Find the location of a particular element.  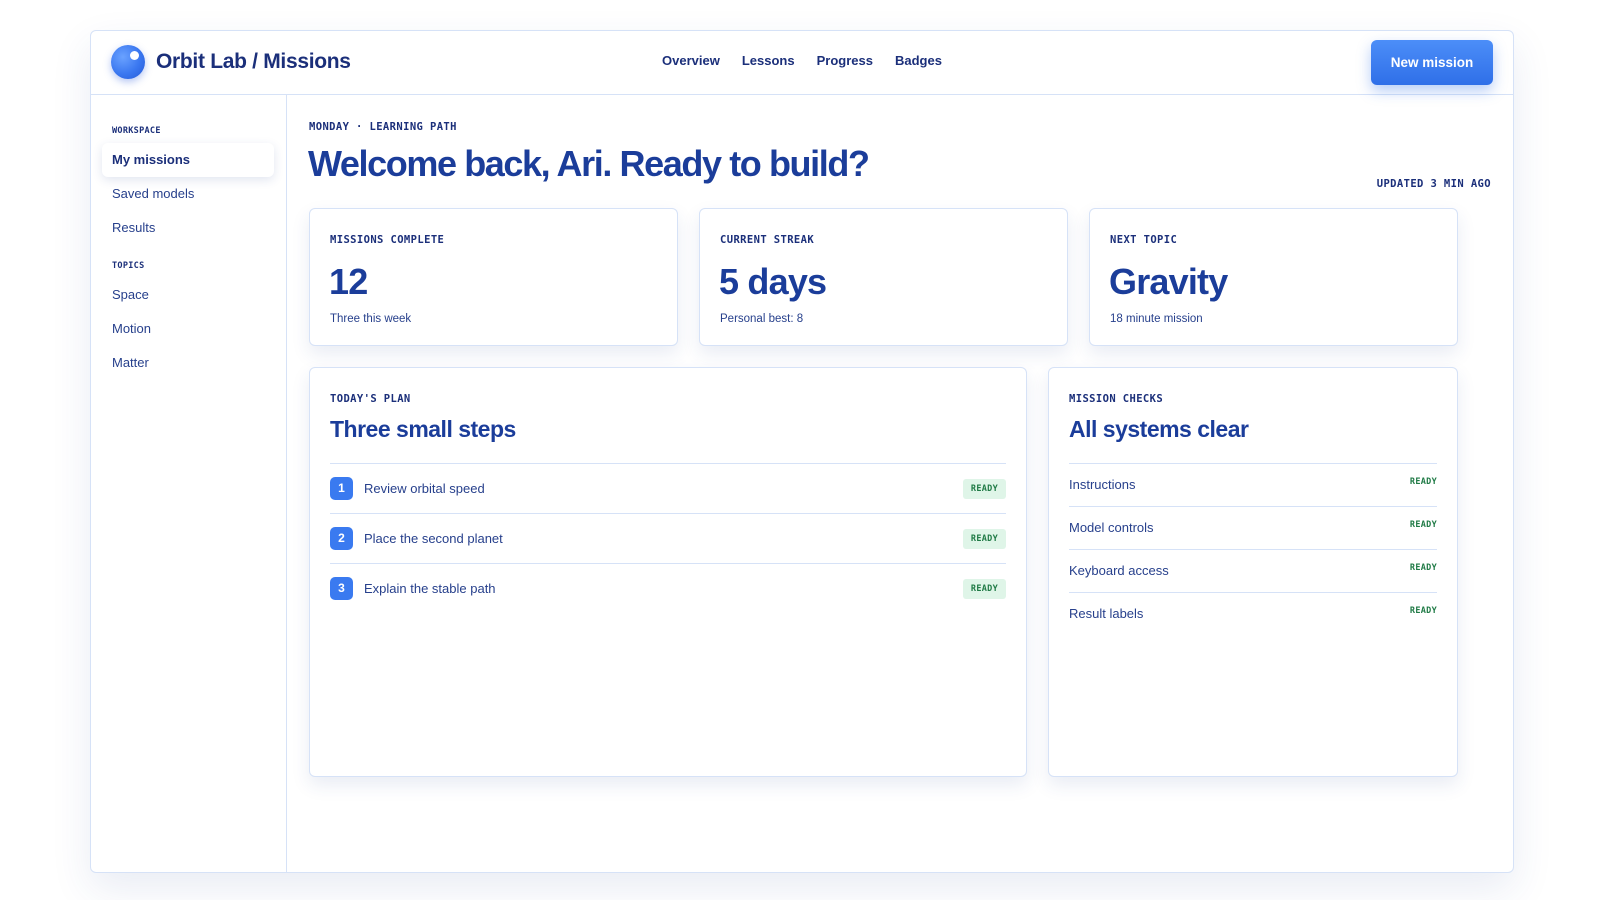

new-mission-button: New mission is located at coordinates (1432, 62).